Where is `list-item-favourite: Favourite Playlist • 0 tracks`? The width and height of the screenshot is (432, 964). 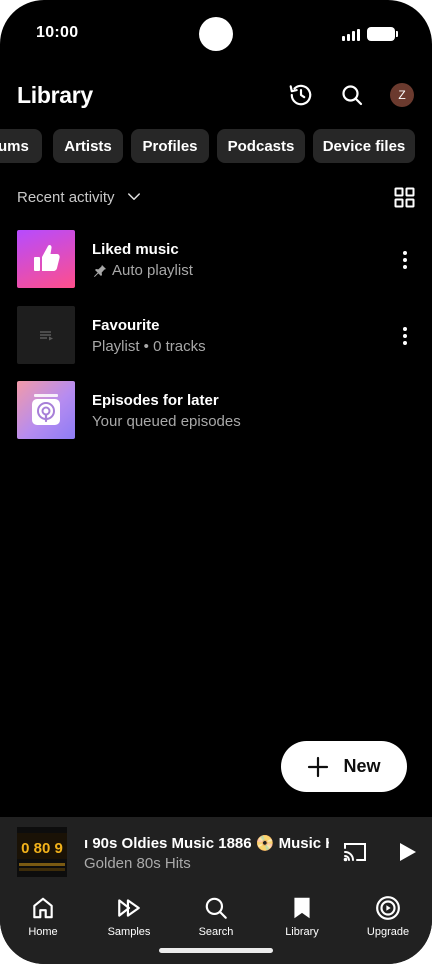 list-item-favourite: Favourite Playlist • 0 tracks is located at coordinates (216, 336).